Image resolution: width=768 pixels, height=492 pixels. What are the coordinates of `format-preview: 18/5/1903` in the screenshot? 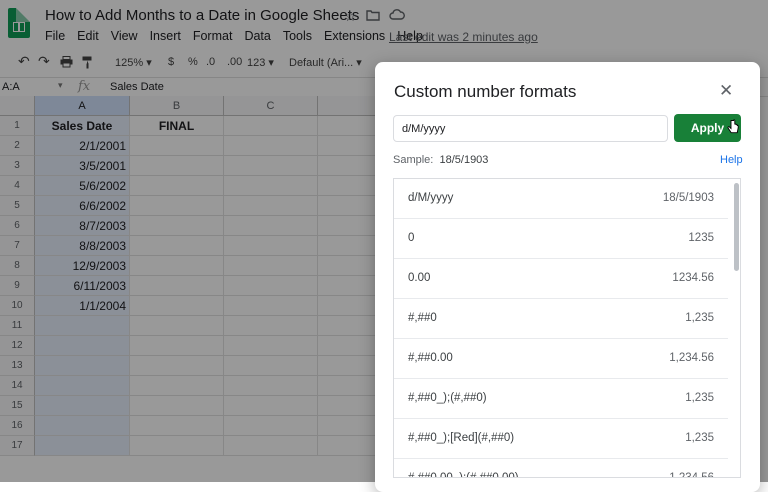 It's located at (688, 198).